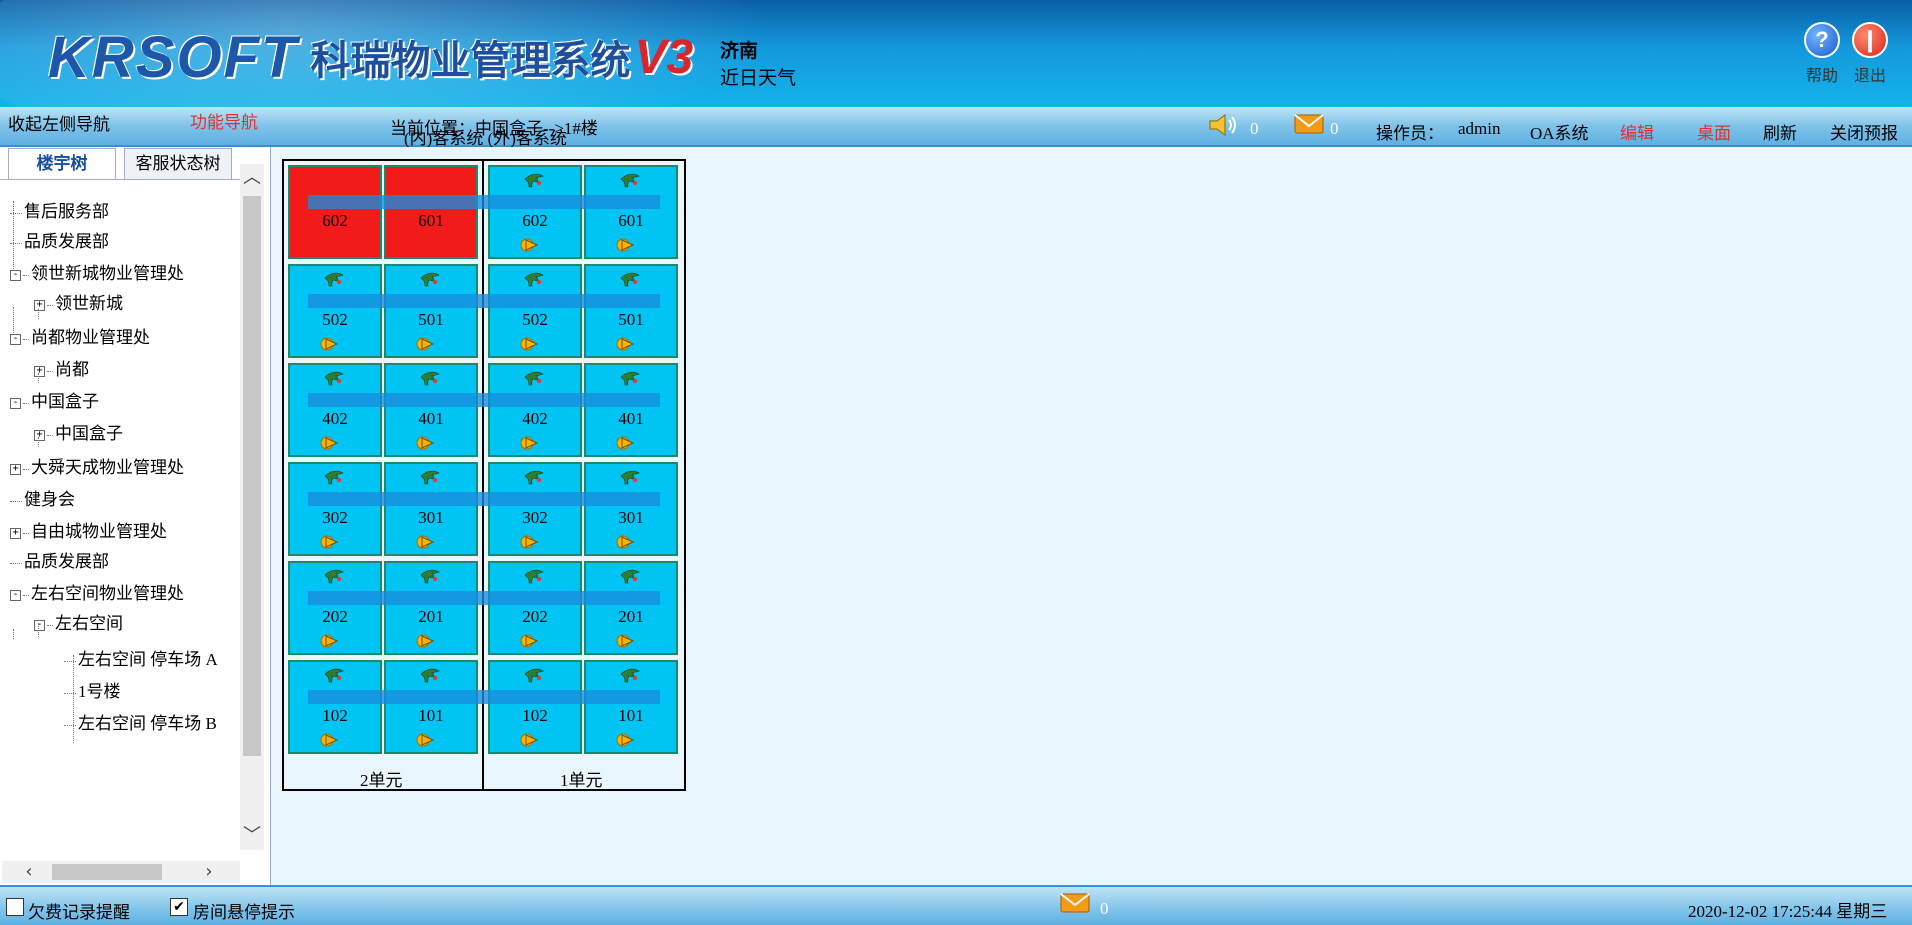 The image size is (1912, 925). I want to click on weather-label: 近日天气, so click(758, 76).